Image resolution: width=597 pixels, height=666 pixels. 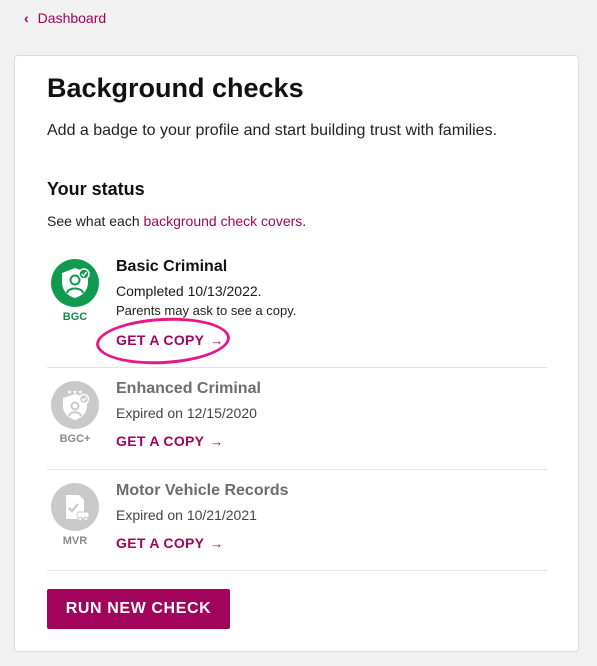 I want to click on status-note-suffix: ., so click(x=304, y=221).